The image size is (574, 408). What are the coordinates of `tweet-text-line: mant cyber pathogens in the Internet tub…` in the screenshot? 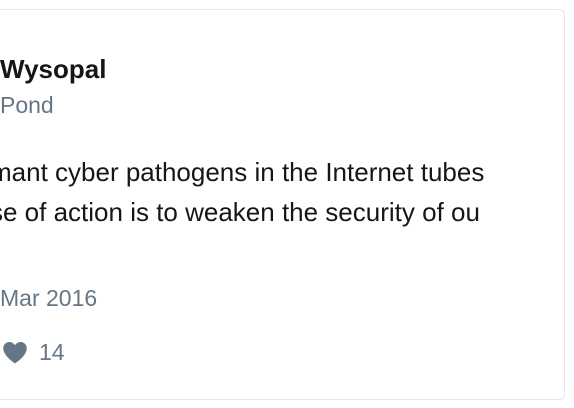 It's located at (242, 172).